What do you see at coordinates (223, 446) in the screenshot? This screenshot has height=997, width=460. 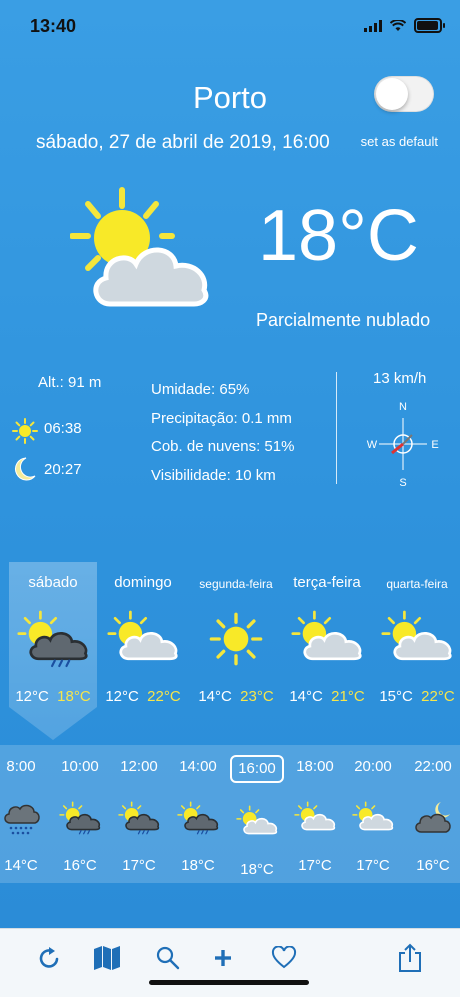 I see `cloud-cover: Cob. de nuvens: 51%` at bounding box center [223, 446].